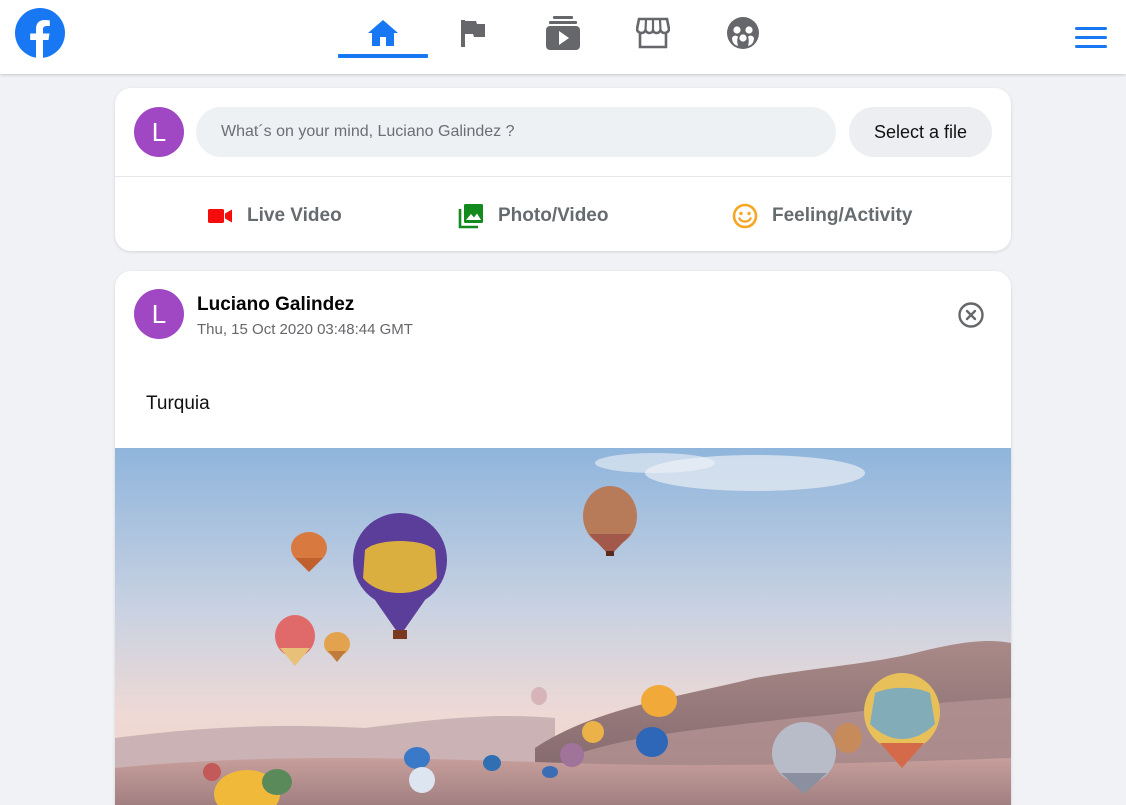  What do you see at coordinates (563, 176) in the screenshot?
I see `divider` at bounding box center [563, 176].